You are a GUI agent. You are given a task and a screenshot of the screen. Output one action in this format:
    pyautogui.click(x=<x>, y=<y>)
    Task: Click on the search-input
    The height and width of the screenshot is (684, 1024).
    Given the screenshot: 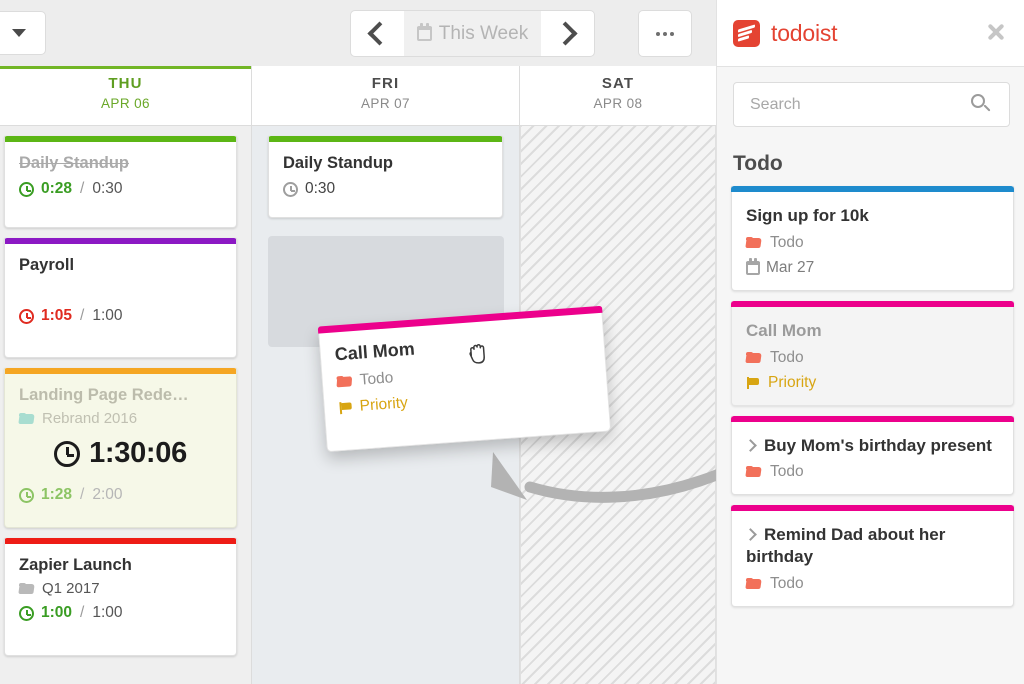 What is the action you would take?
    pyautogui.click(x=852, y=104)
    